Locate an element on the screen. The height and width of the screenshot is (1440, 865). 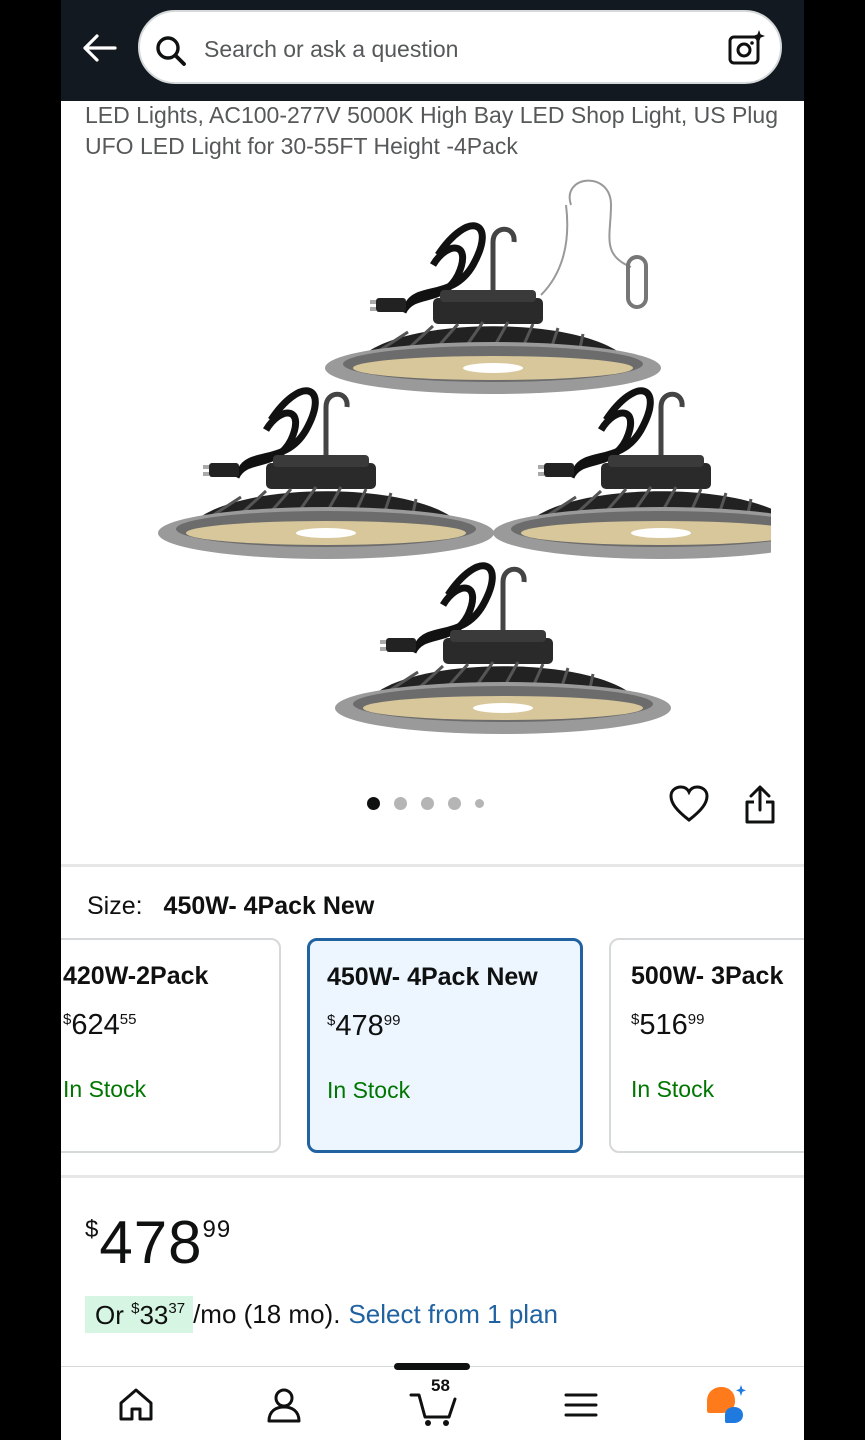
size-selector-heading: Size: 450W- 4Pack New is located at coordinates (230, 906).